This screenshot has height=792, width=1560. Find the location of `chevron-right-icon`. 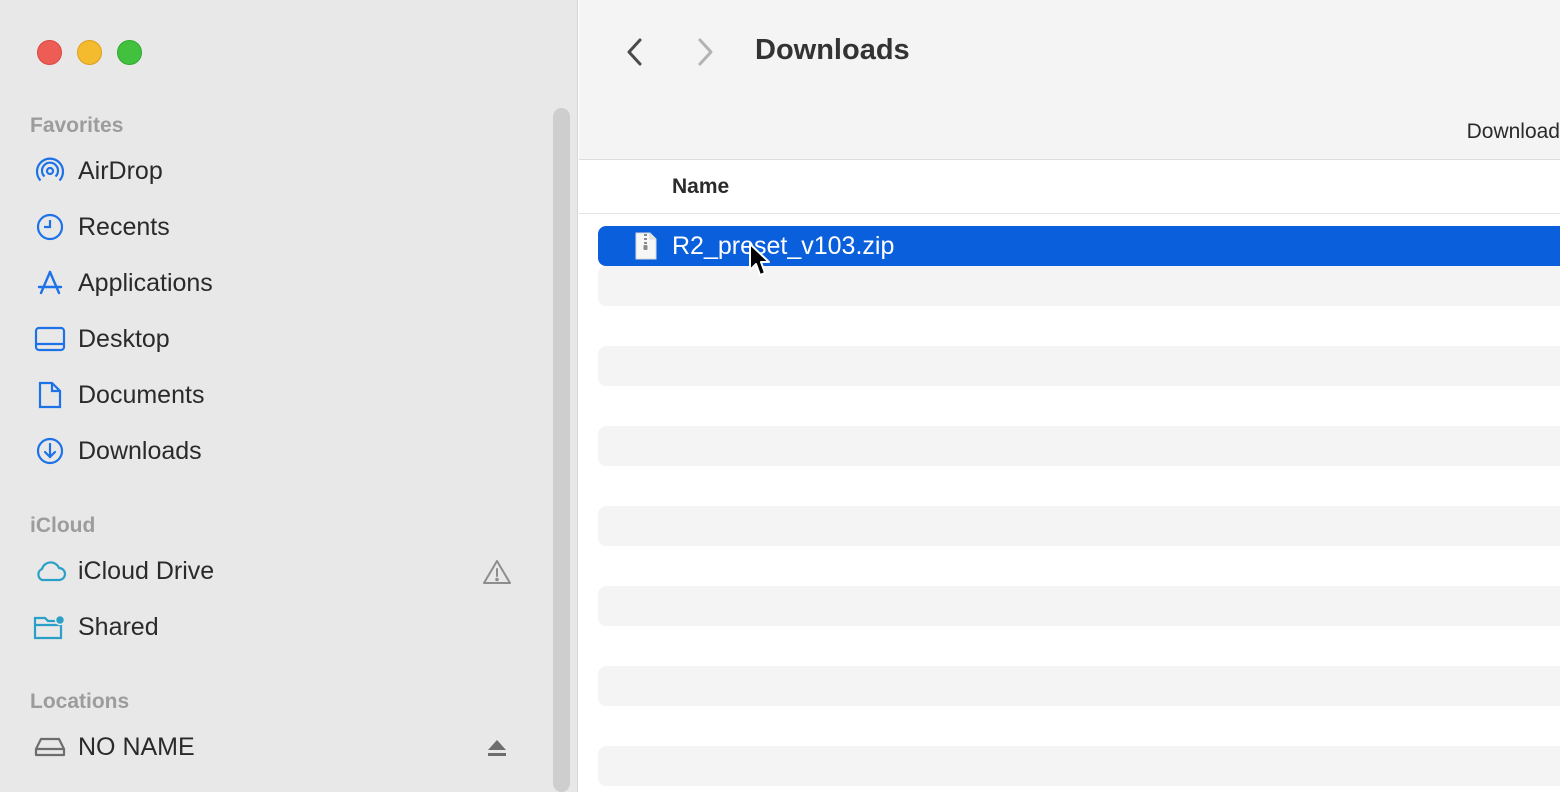

chevron-right-icon is located at coordinates (705, 52).